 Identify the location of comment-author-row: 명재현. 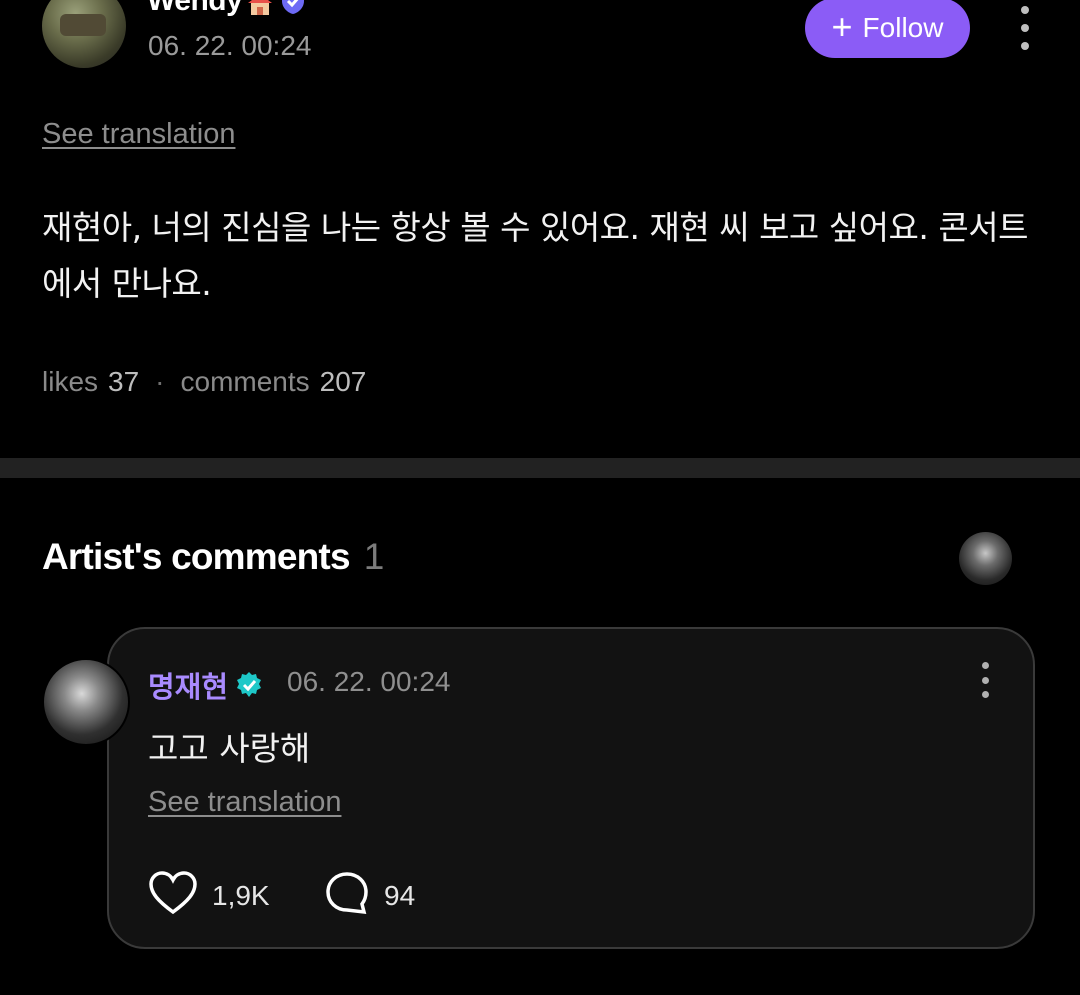
(206, 685).